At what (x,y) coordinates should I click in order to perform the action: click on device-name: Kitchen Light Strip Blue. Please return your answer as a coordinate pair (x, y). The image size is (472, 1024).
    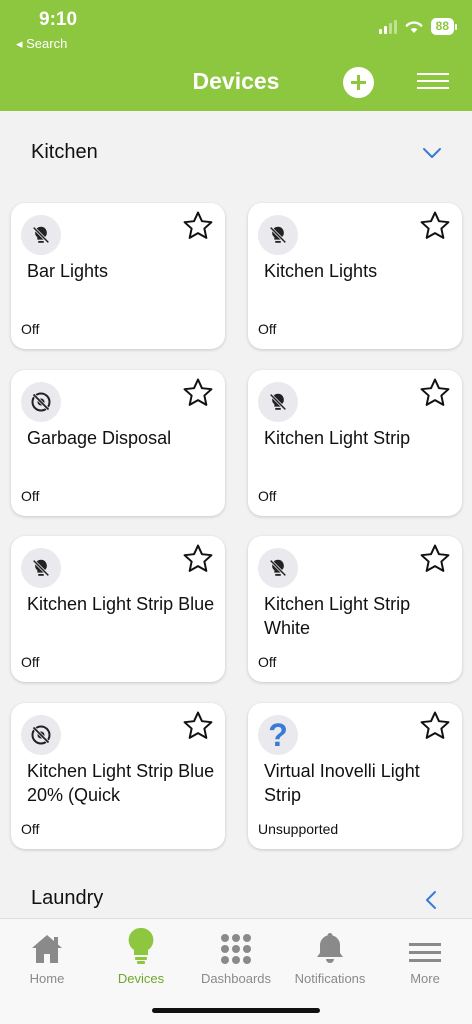
    Looking at the image, I should click on (121, 604).